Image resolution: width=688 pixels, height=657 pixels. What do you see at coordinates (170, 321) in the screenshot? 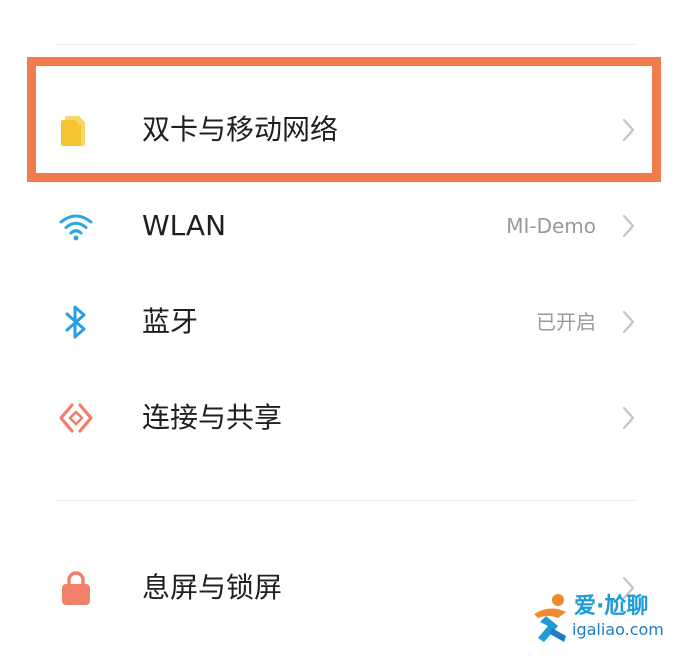
I see `settings-item-label: 蓝牙` at bounding box center [170, 321].